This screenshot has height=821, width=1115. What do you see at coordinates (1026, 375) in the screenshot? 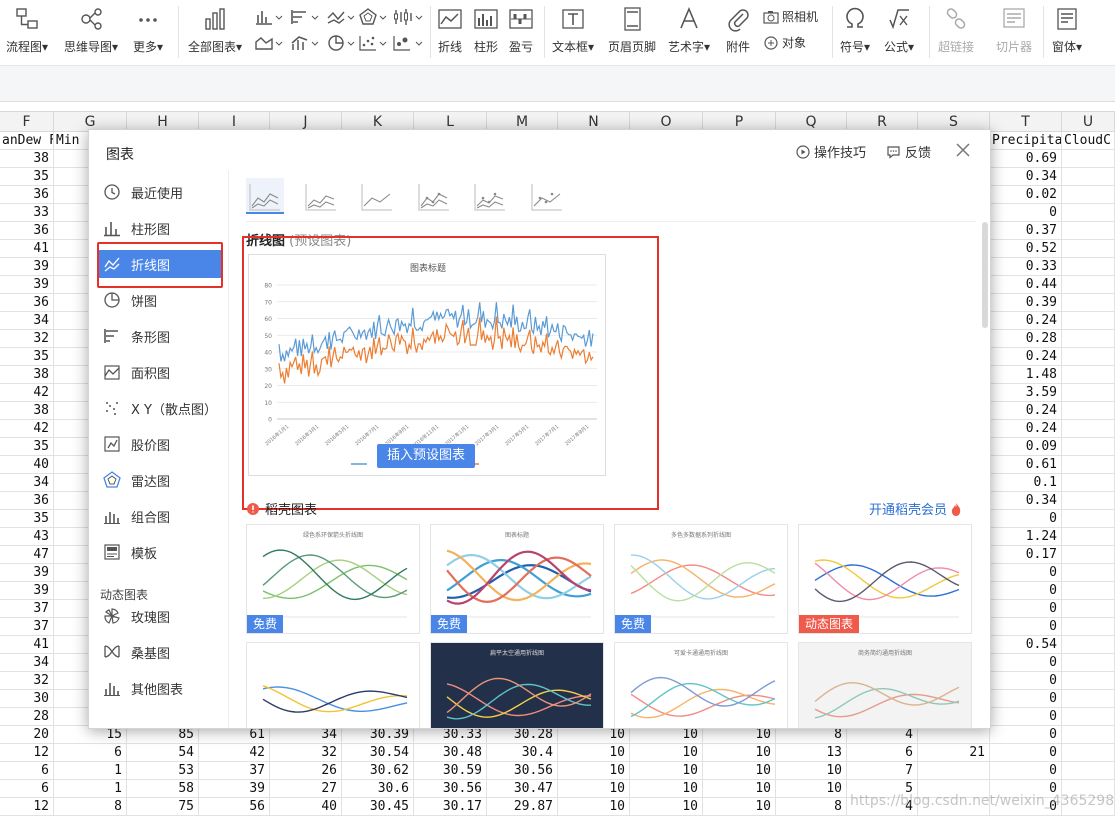
I see `table-cell: 1.48` at bounding box center [1026, 375].